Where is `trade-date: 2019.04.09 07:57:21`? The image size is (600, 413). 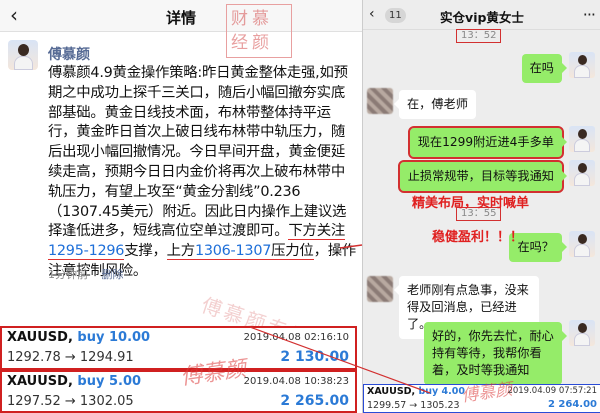
trade-date: 2019.04.09 07:57:21 is located at coordinates (552, 391).